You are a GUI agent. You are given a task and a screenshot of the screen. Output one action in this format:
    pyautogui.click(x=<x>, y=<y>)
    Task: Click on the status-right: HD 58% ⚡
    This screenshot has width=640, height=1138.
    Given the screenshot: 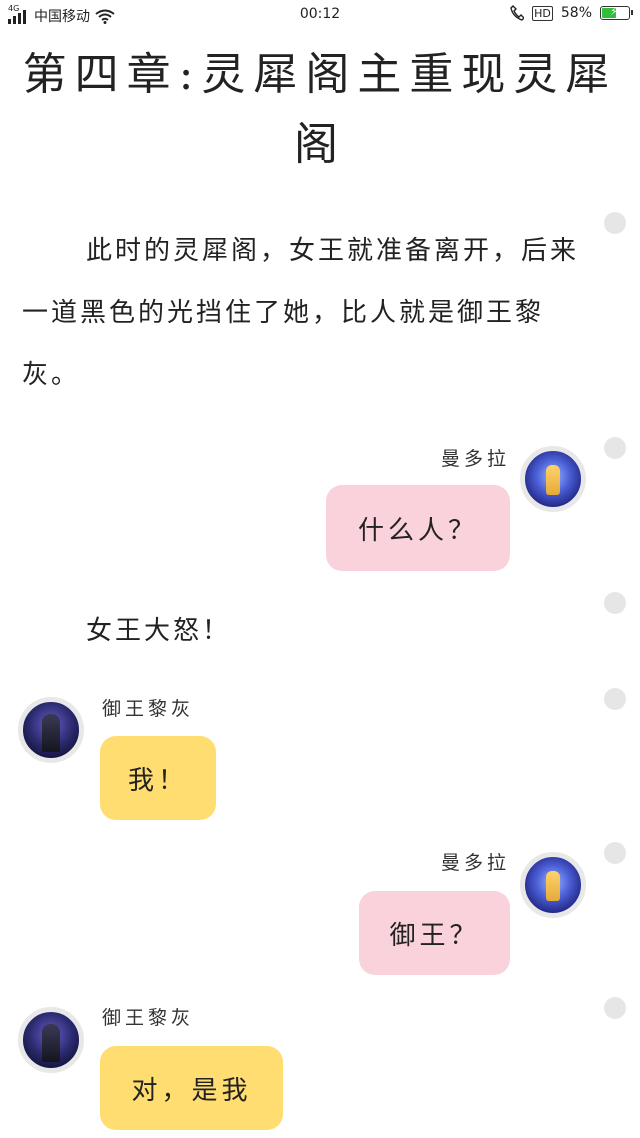 What is the action you would take?
    pyautogui.click(x=571, y=13)
    